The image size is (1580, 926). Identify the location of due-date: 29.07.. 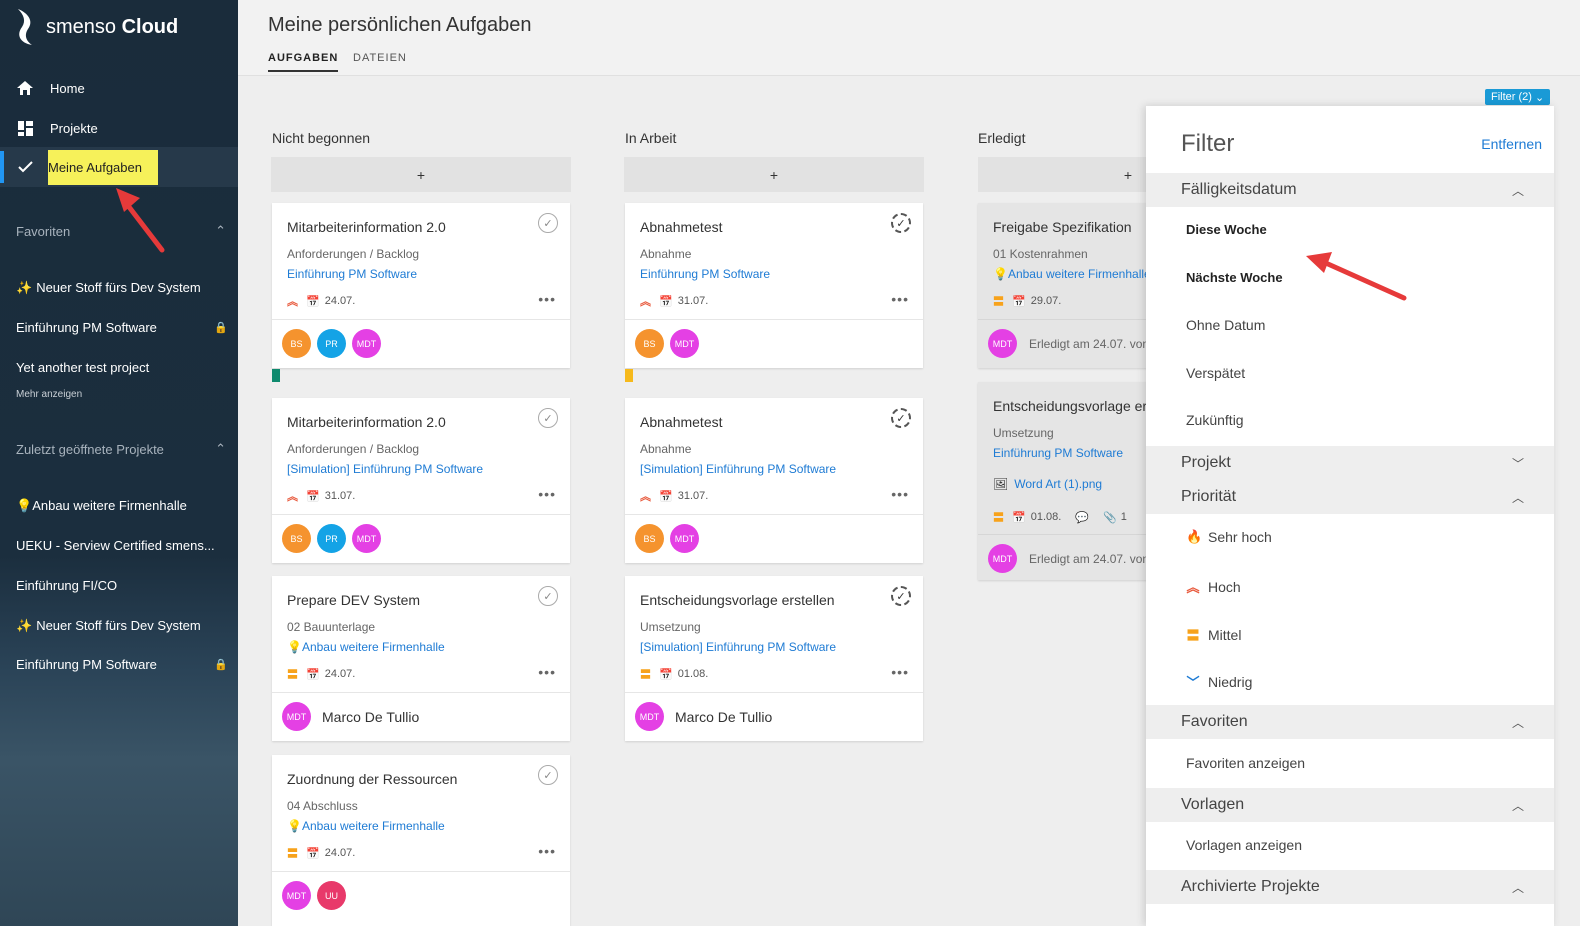
(1046, 301).